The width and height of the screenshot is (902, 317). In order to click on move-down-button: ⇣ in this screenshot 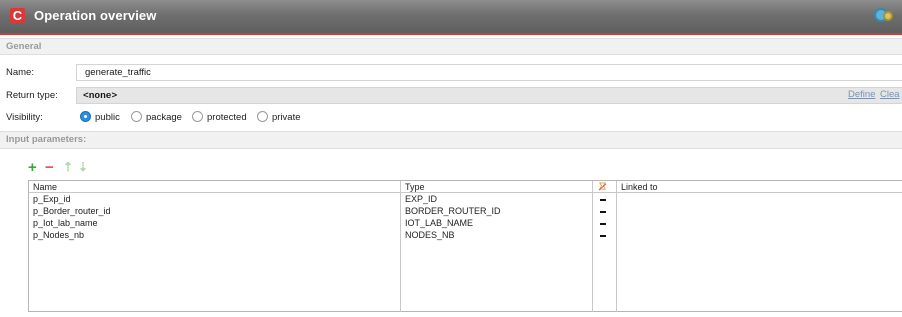, I will do `click(83, 167)`.